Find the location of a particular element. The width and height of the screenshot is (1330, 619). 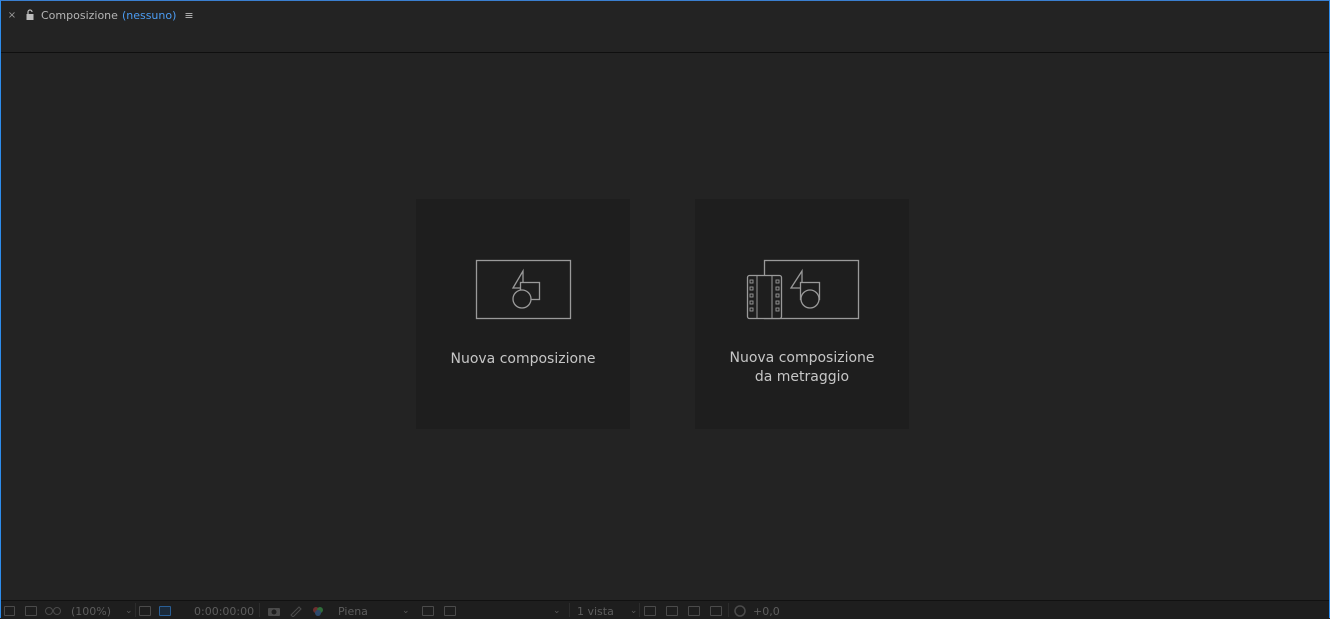

toggle-pixel-aspect-icon is located at coordinates (650, 611).